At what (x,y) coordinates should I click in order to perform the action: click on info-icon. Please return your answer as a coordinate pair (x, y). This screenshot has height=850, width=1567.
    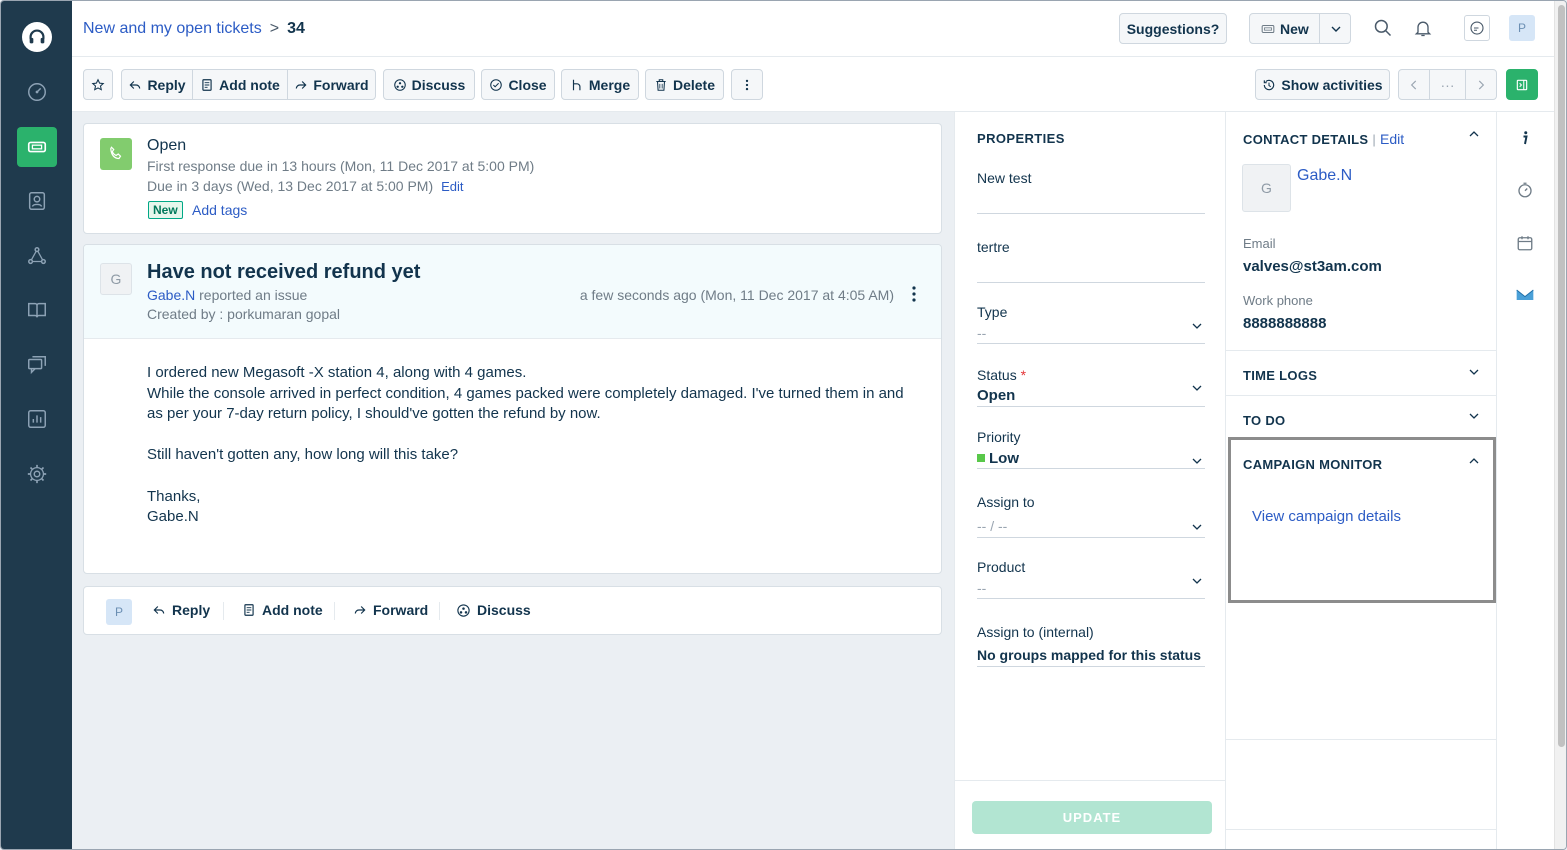
    Looking at the image, I should click on (1525, 138).